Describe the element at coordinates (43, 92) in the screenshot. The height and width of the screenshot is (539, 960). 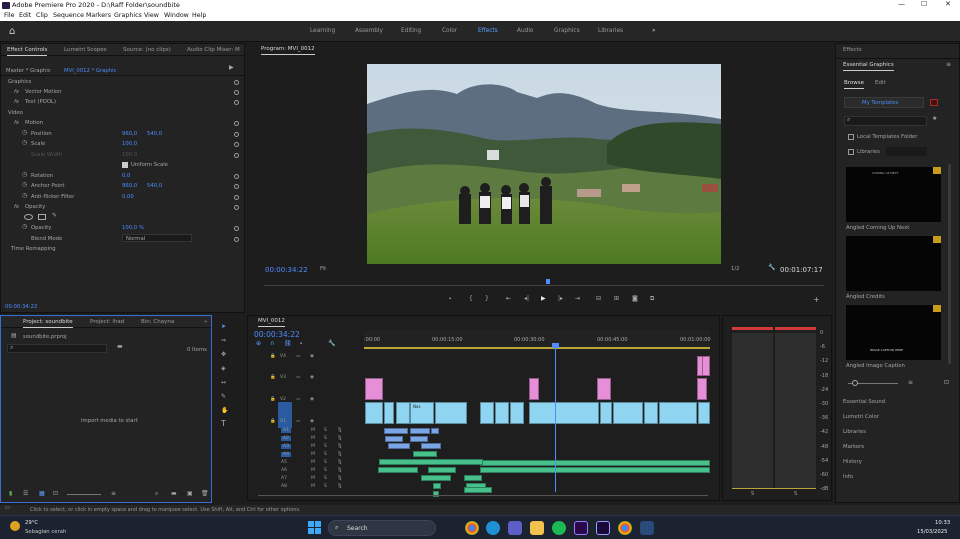
I see `vector-motion-label: Vector Motion` at that location.